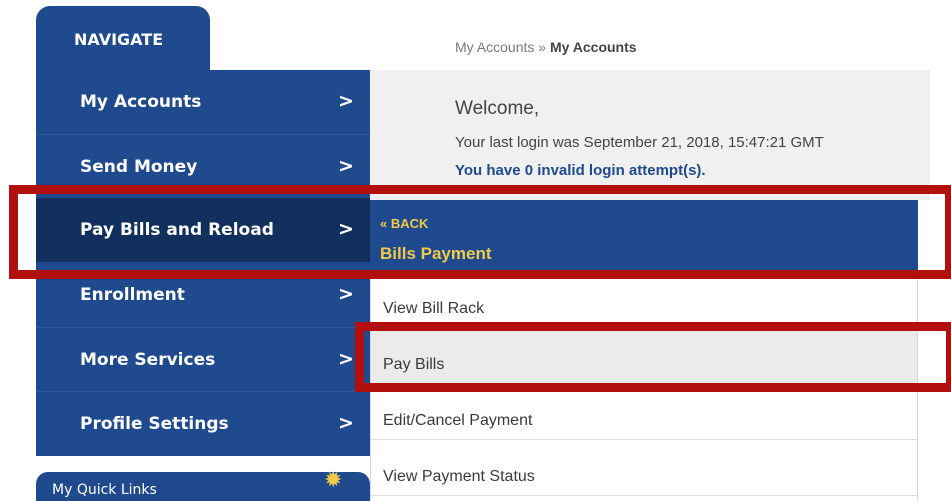 The height and width of the screenshot is (501, 951). I want to click on nav-item-label: More Services, so click(148, 360).